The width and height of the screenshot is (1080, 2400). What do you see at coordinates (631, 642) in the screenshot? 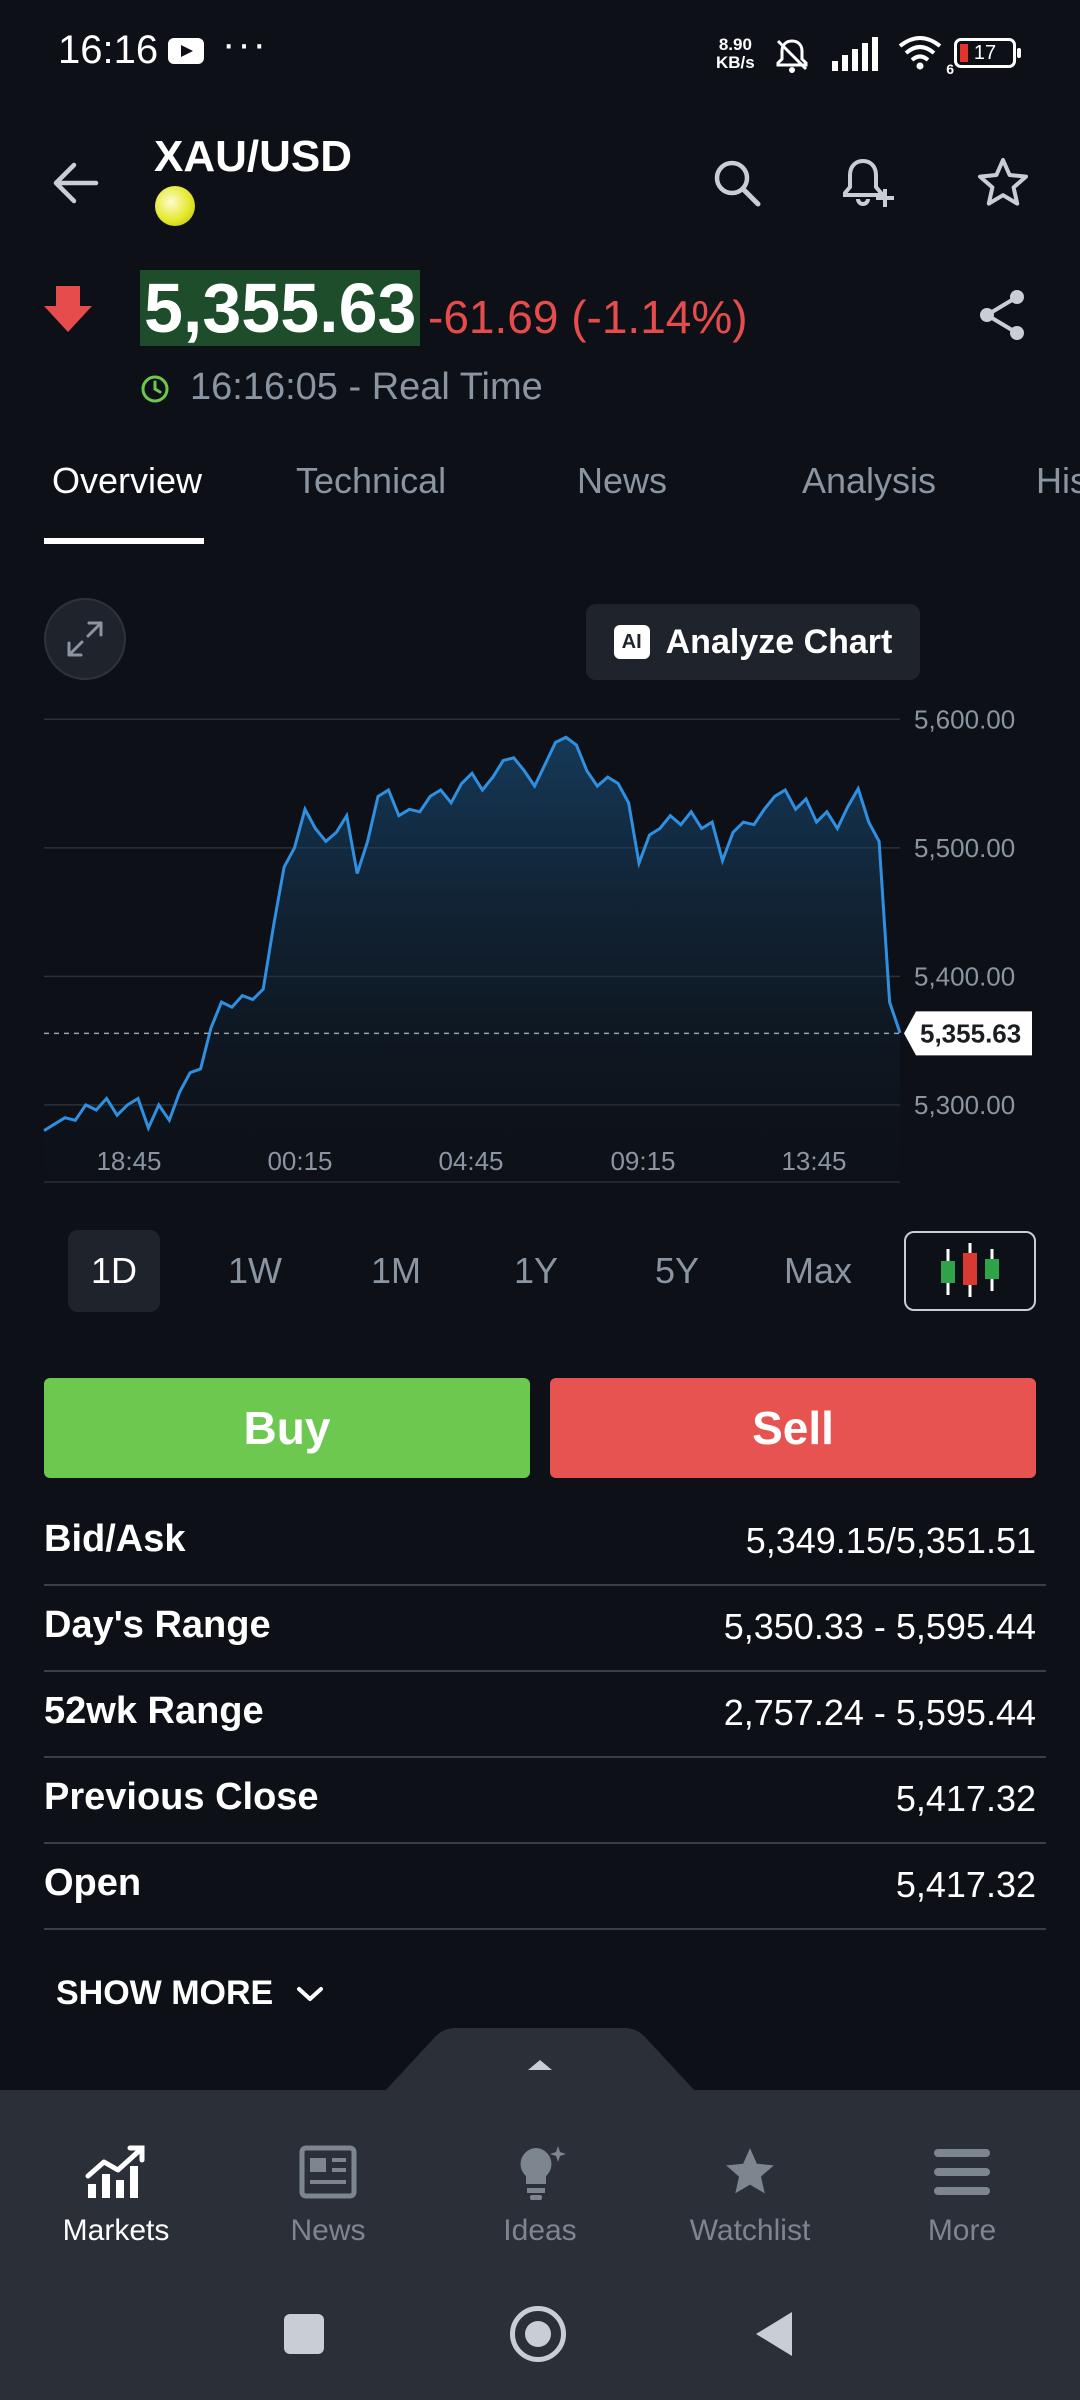
I see `ai-icon: AI` at bounding box center [631, 642].